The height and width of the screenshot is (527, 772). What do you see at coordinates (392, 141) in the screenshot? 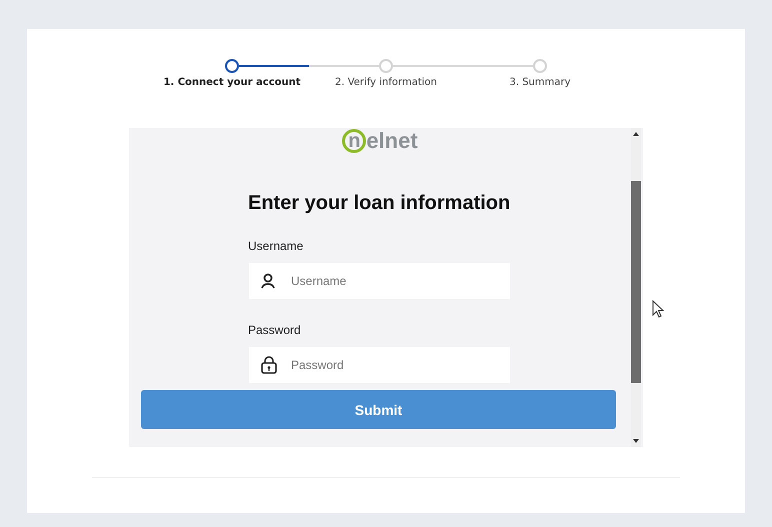
I see `logo-text: elnet` at bounding box center [392, 141].